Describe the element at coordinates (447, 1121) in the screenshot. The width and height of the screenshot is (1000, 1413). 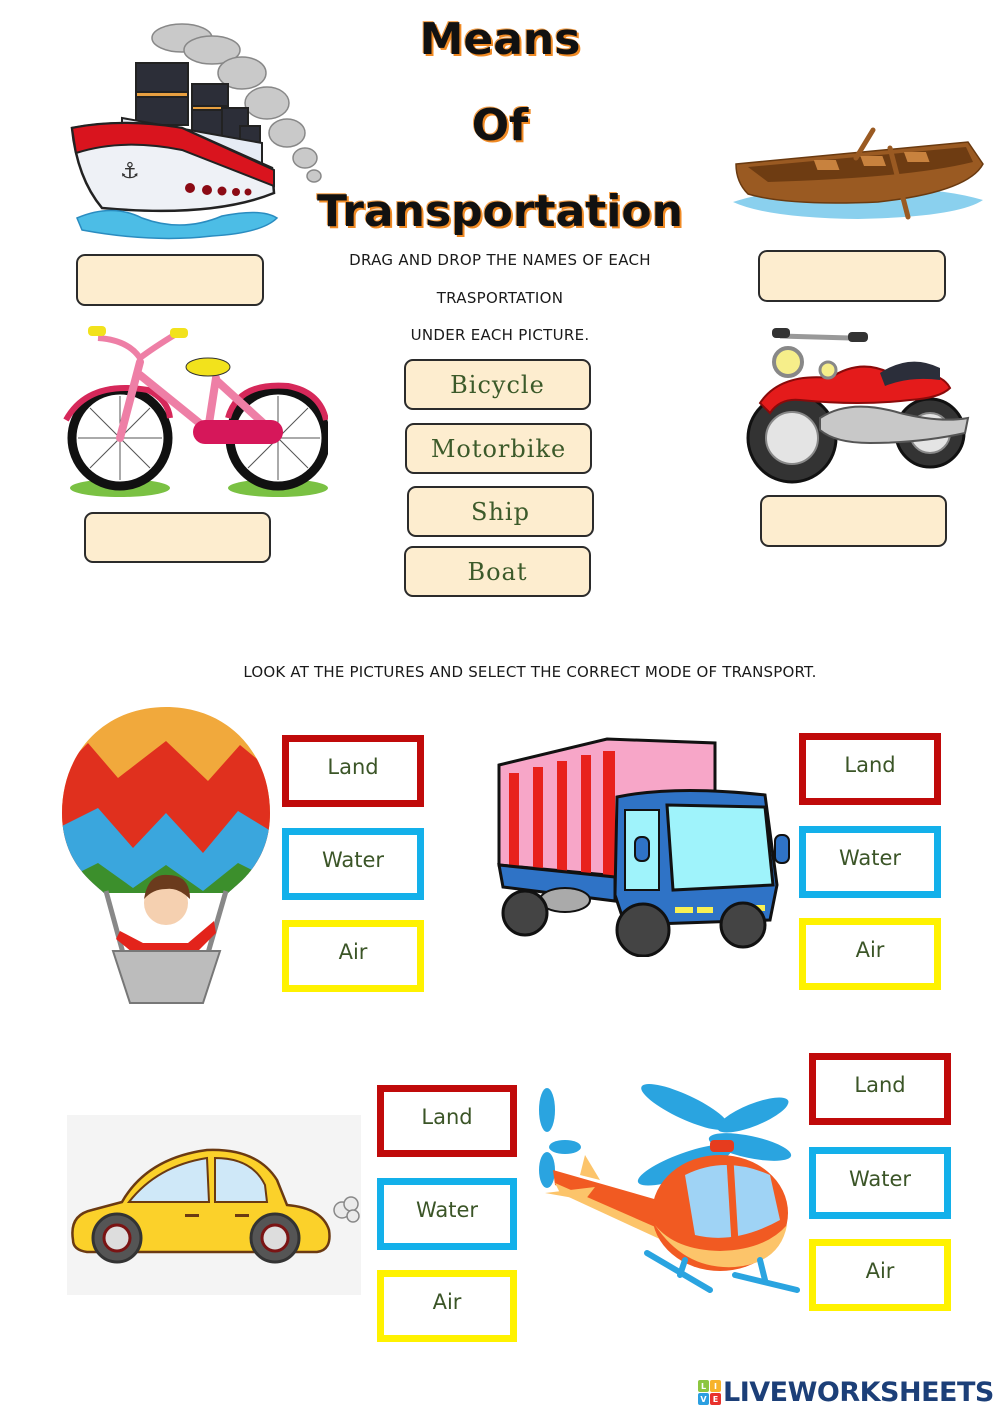
I see `car-option-land: Land` at that location.